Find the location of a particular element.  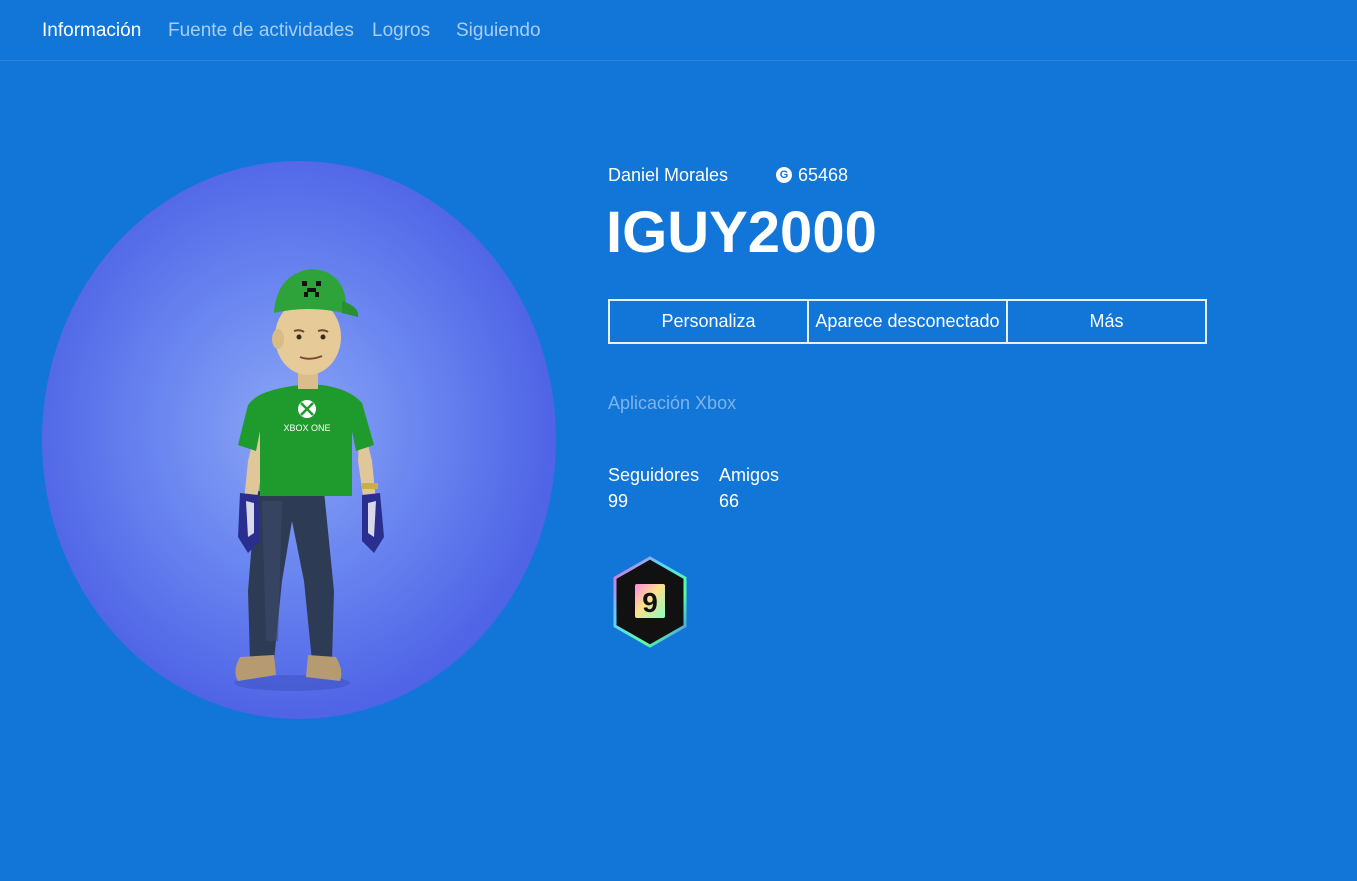

friends-label: Amigos is located at coordinates (749, 475).